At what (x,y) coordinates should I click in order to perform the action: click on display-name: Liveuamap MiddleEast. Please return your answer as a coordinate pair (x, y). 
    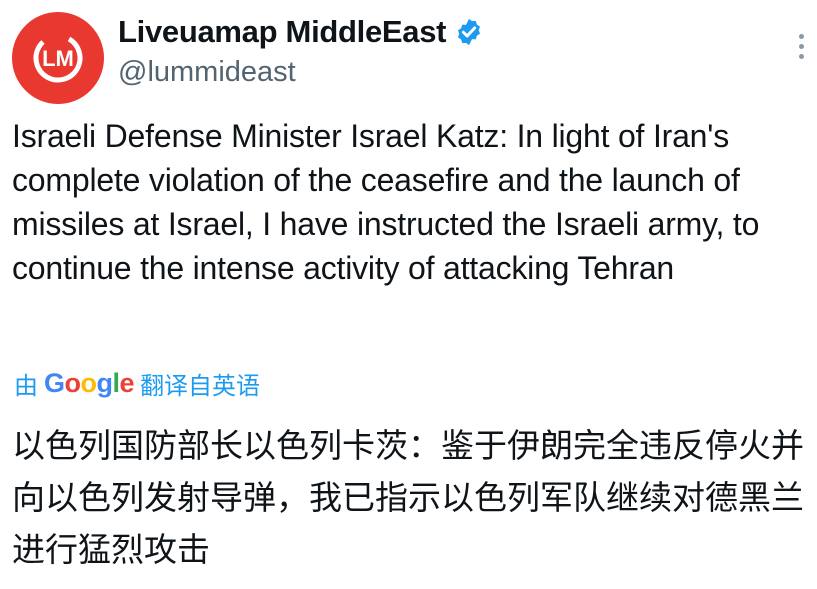
    Looking at the image, I should click on (282, 32).